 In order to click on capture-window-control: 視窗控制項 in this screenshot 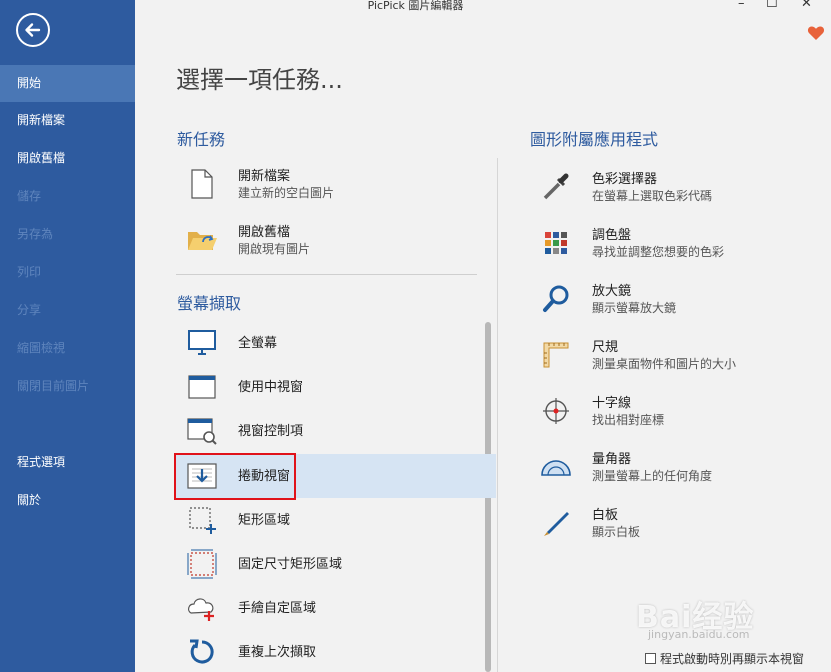, I will do `click(244, 431)`.